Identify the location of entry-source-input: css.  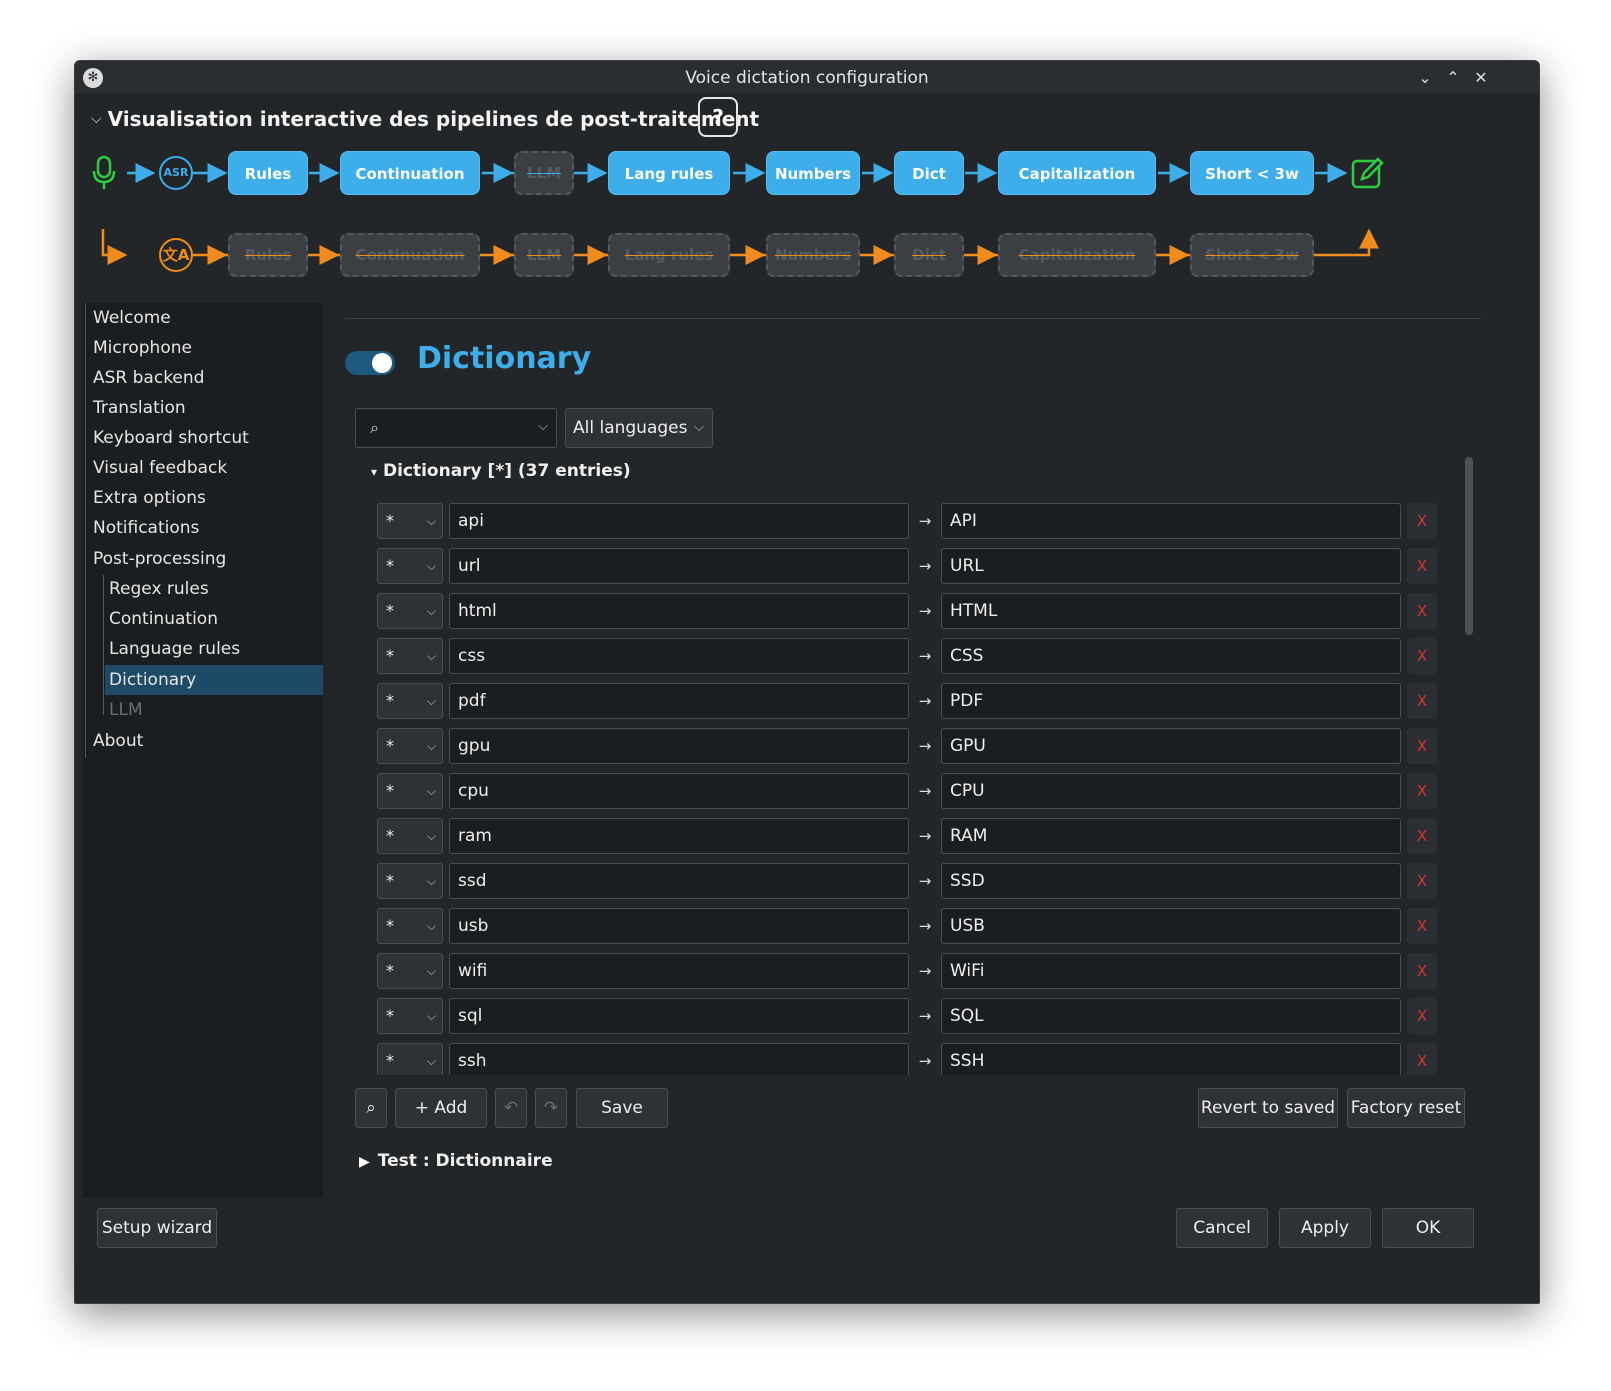
(679, 656).